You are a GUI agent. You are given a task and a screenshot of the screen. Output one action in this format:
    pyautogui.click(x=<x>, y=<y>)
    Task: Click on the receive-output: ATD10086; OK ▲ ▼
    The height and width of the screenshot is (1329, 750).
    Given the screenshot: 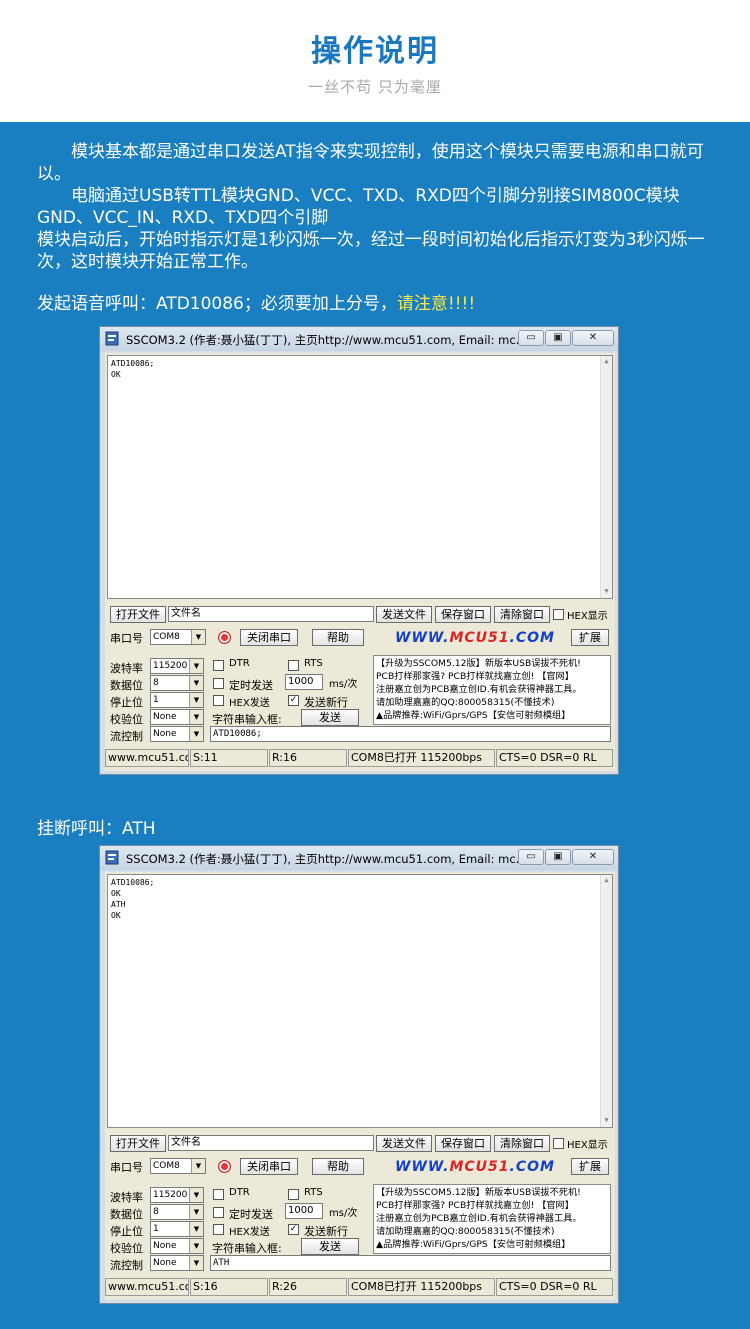 What is the action you would take?
    pyautogui.click(x=360, y=477)
    